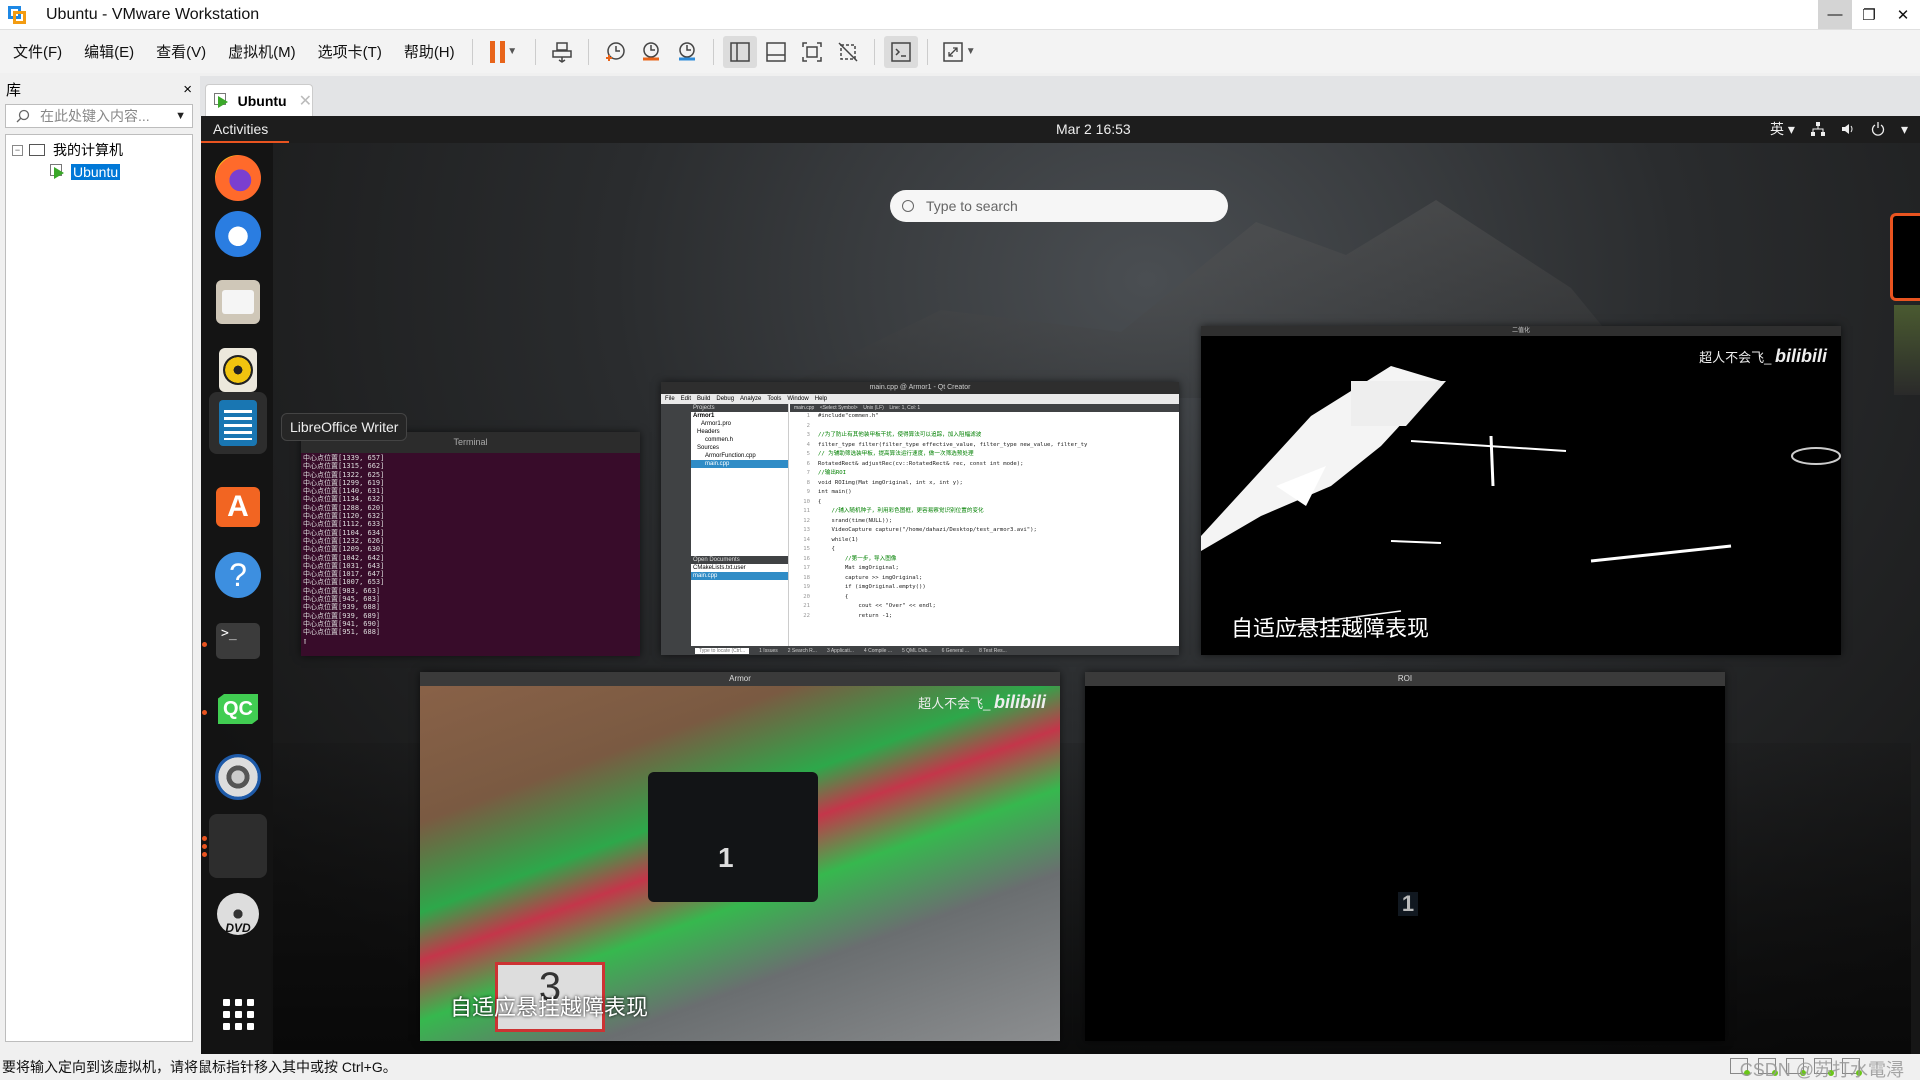  What do you see at coordinates (739, 464) in the screenshot?
I see `project-tree-item: main.cpp` at bounding box center [739, 464].